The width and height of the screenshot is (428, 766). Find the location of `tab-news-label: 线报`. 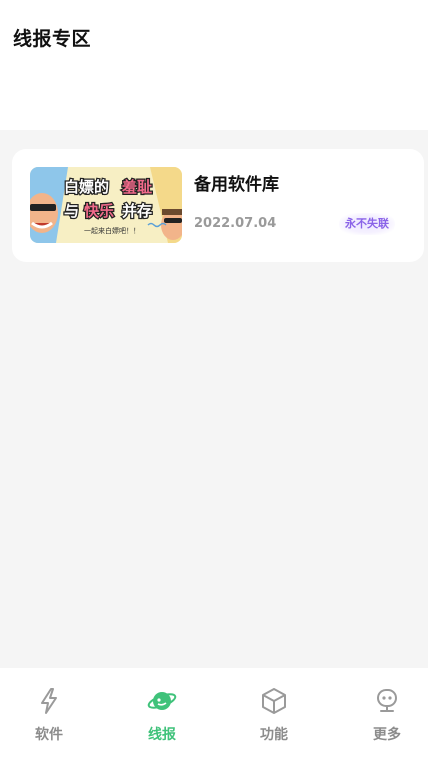

tab-news-label: 线报 is located at coordinates (162, 735).